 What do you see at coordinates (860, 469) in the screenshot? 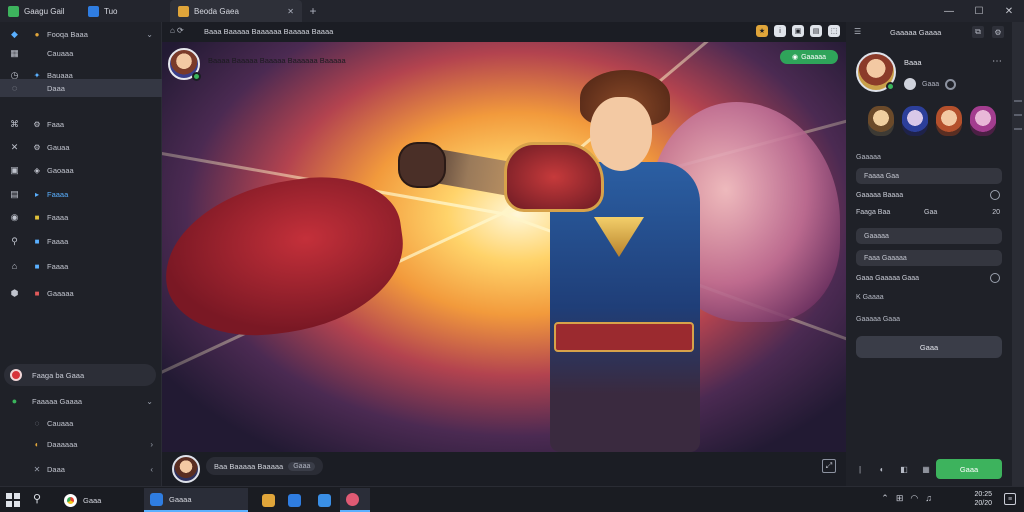
I see `mic-icon: |` at bounding box center [860, 469].